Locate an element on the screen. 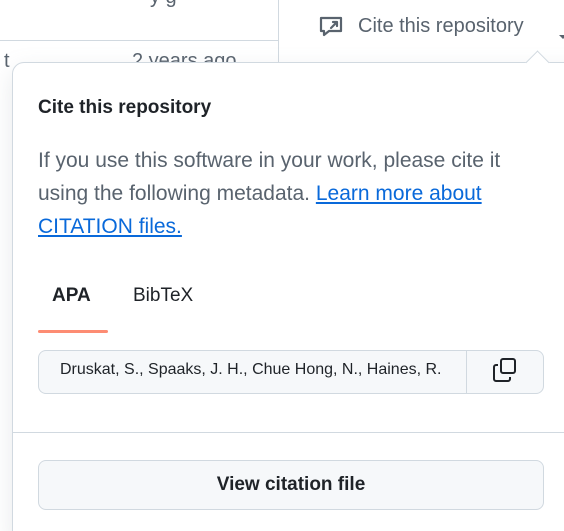  popover-title: Cite this repository is located at coordinates (125, 107).